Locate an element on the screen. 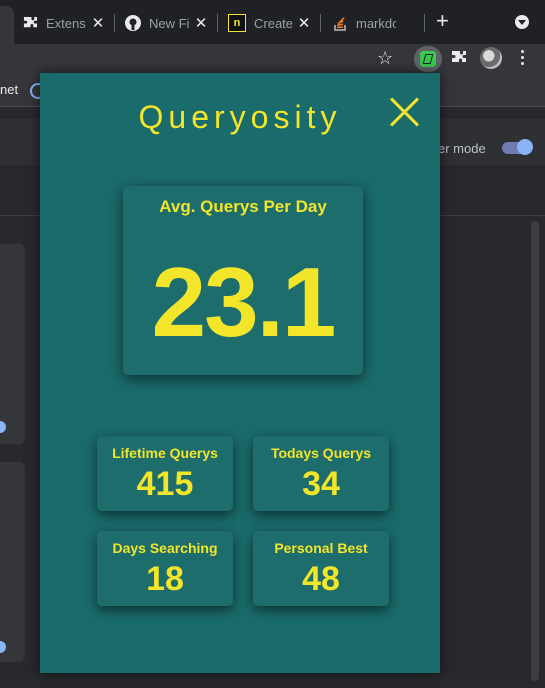 The height and width of the screenshot is (688, 545). tab-label: Create is located at coordinates (274, 23).